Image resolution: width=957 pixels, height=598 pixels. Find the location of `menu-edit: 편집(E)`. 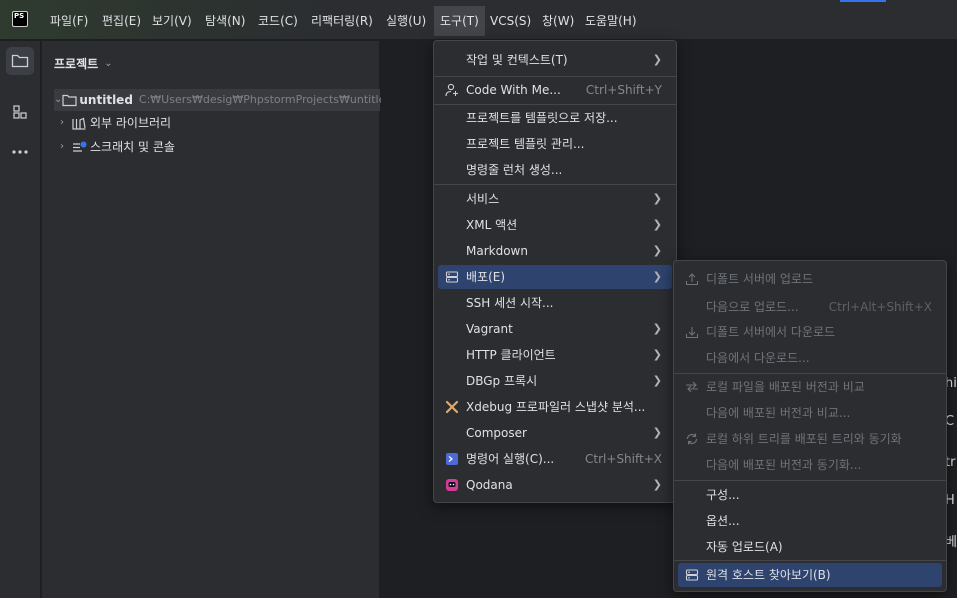

menu-edit: 편집(E) is located at coordinates (121, 21).